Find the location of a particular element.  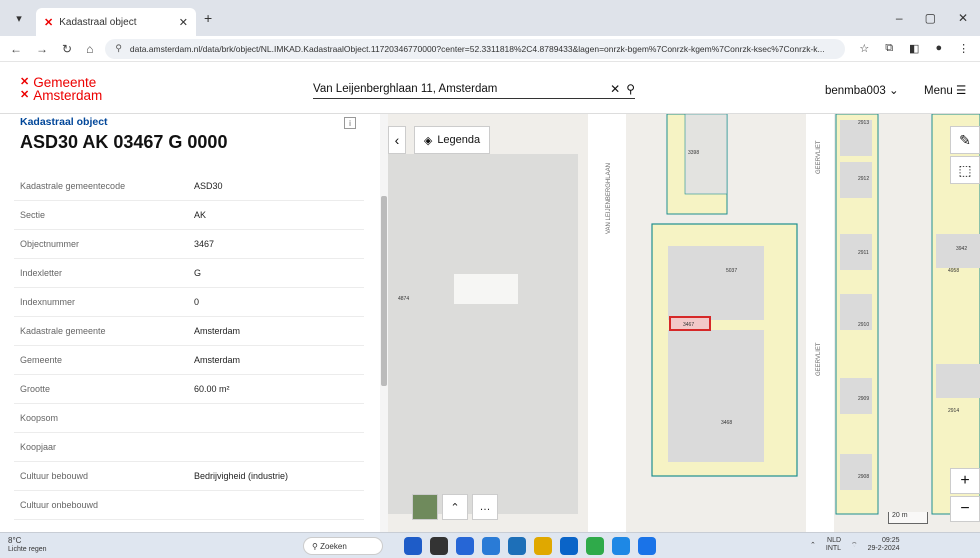

weather-text: Lichte regen is located at coordinates (27, 549).